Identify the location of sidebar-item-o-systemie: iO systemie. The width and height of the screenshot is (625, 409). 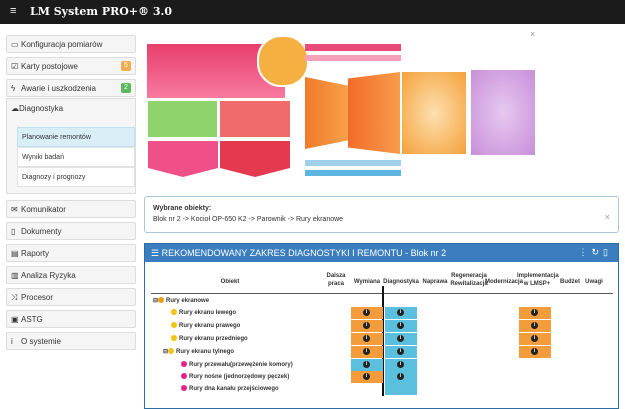
(71, 341).